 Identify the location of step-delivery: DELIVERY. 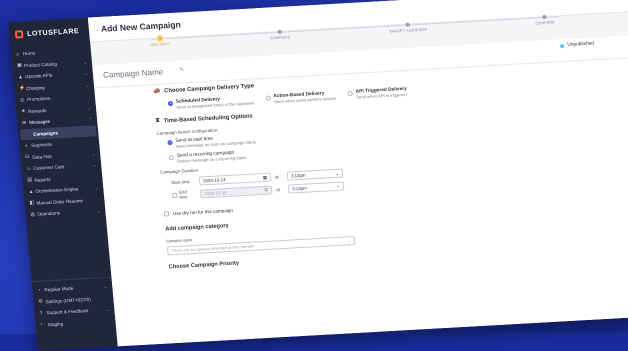
(160, 40).